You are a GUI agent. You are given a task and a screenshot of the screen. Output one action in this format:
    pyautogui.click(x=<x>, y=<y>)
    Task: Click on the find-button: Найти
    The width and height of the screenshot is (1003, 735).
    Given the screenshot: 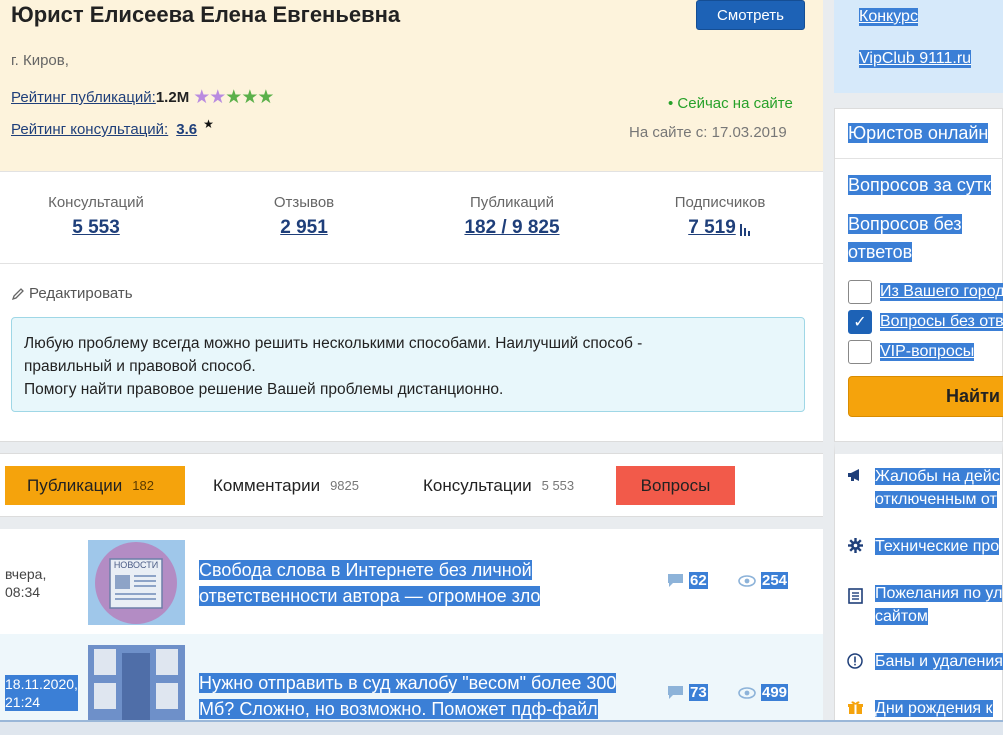 What is the action you would take?
    pyautogui.click(x=925, y=396)
    